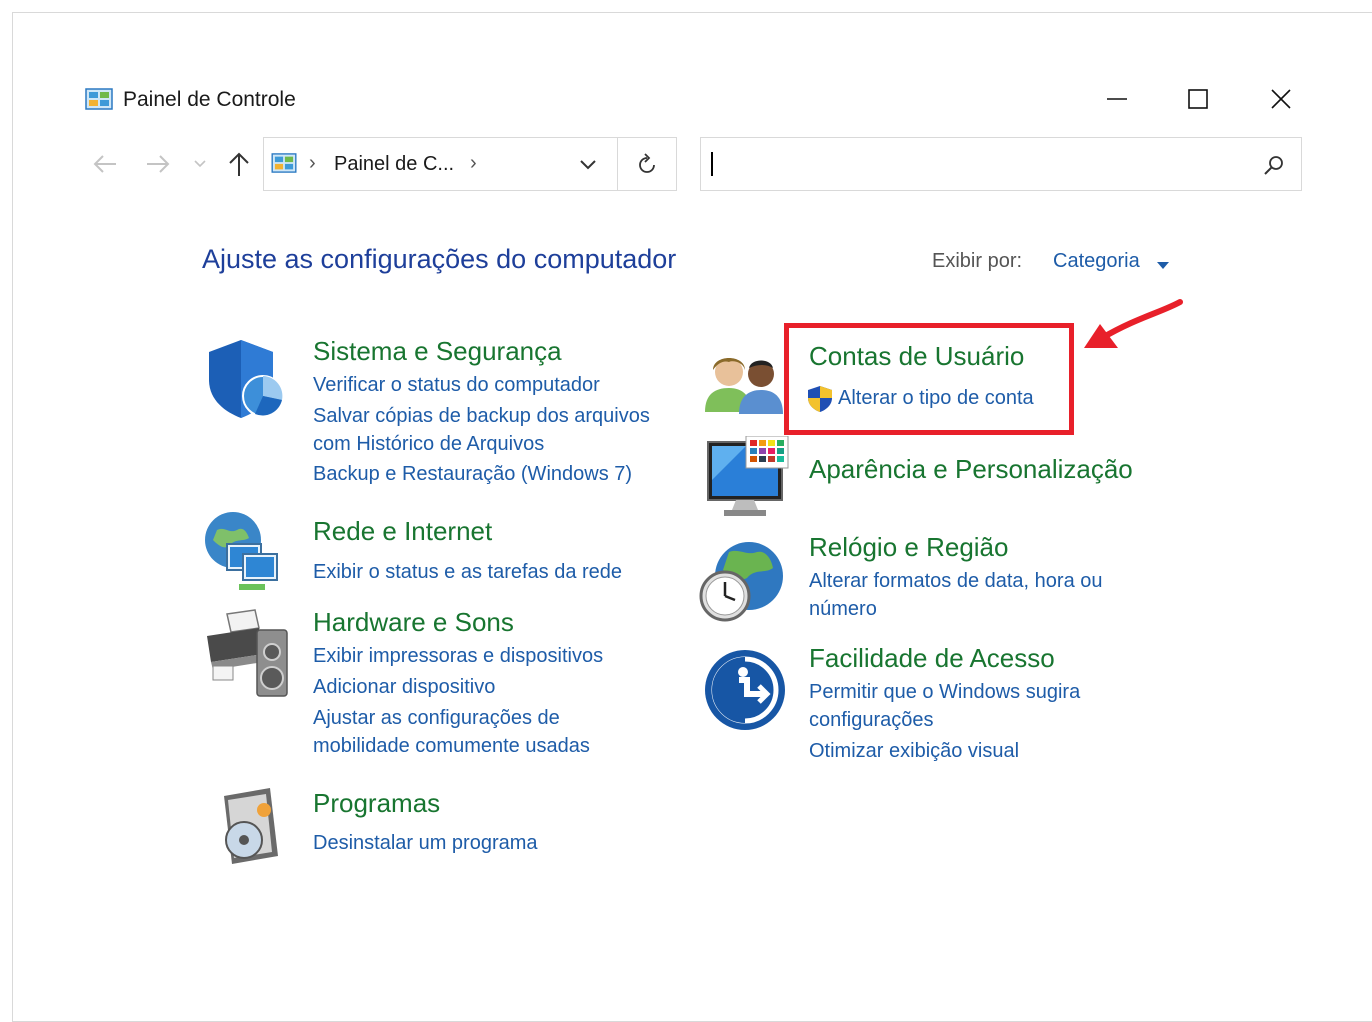  Describe the element at coordinates (250, 829) in the screenshot. I see `programs-disc-icon` at that location.